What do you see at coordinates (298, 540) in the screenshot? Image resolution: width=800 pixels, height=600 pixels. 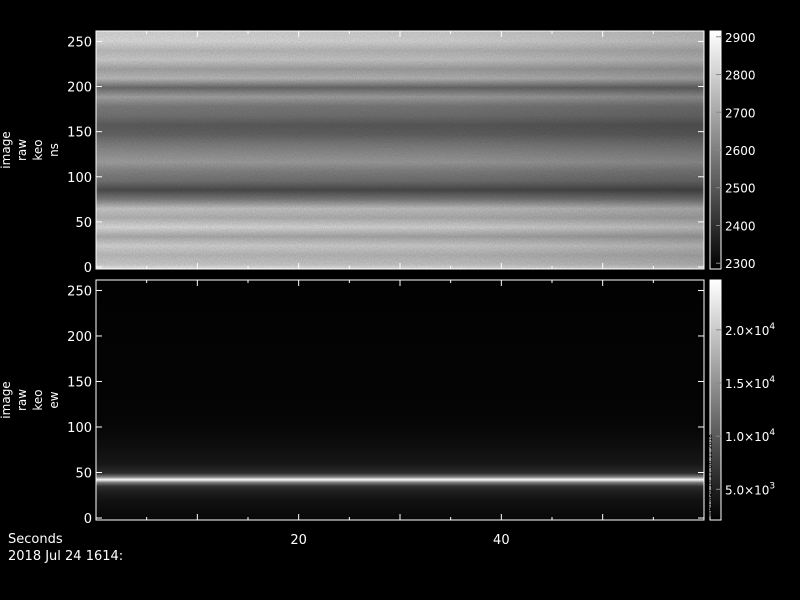 I see `x-tick-label: 20` at bounding box center [298, 540].